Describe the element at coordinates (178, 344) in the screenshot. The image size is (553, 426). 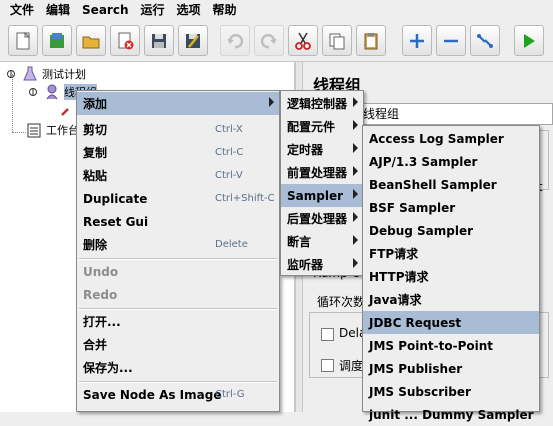
I see `menu-item-merge: 合并` at that location.